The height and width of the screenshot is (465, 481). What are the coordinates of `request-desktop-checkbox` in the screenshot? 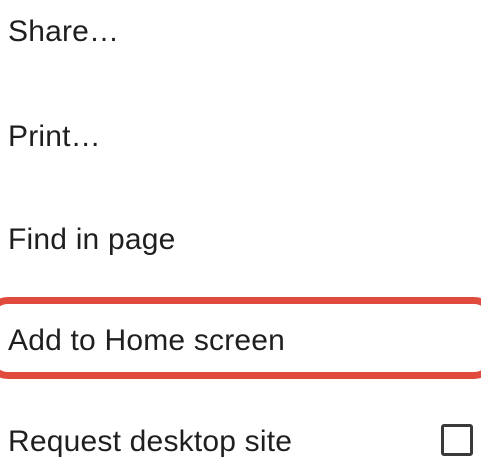 It's located at (457, 440).